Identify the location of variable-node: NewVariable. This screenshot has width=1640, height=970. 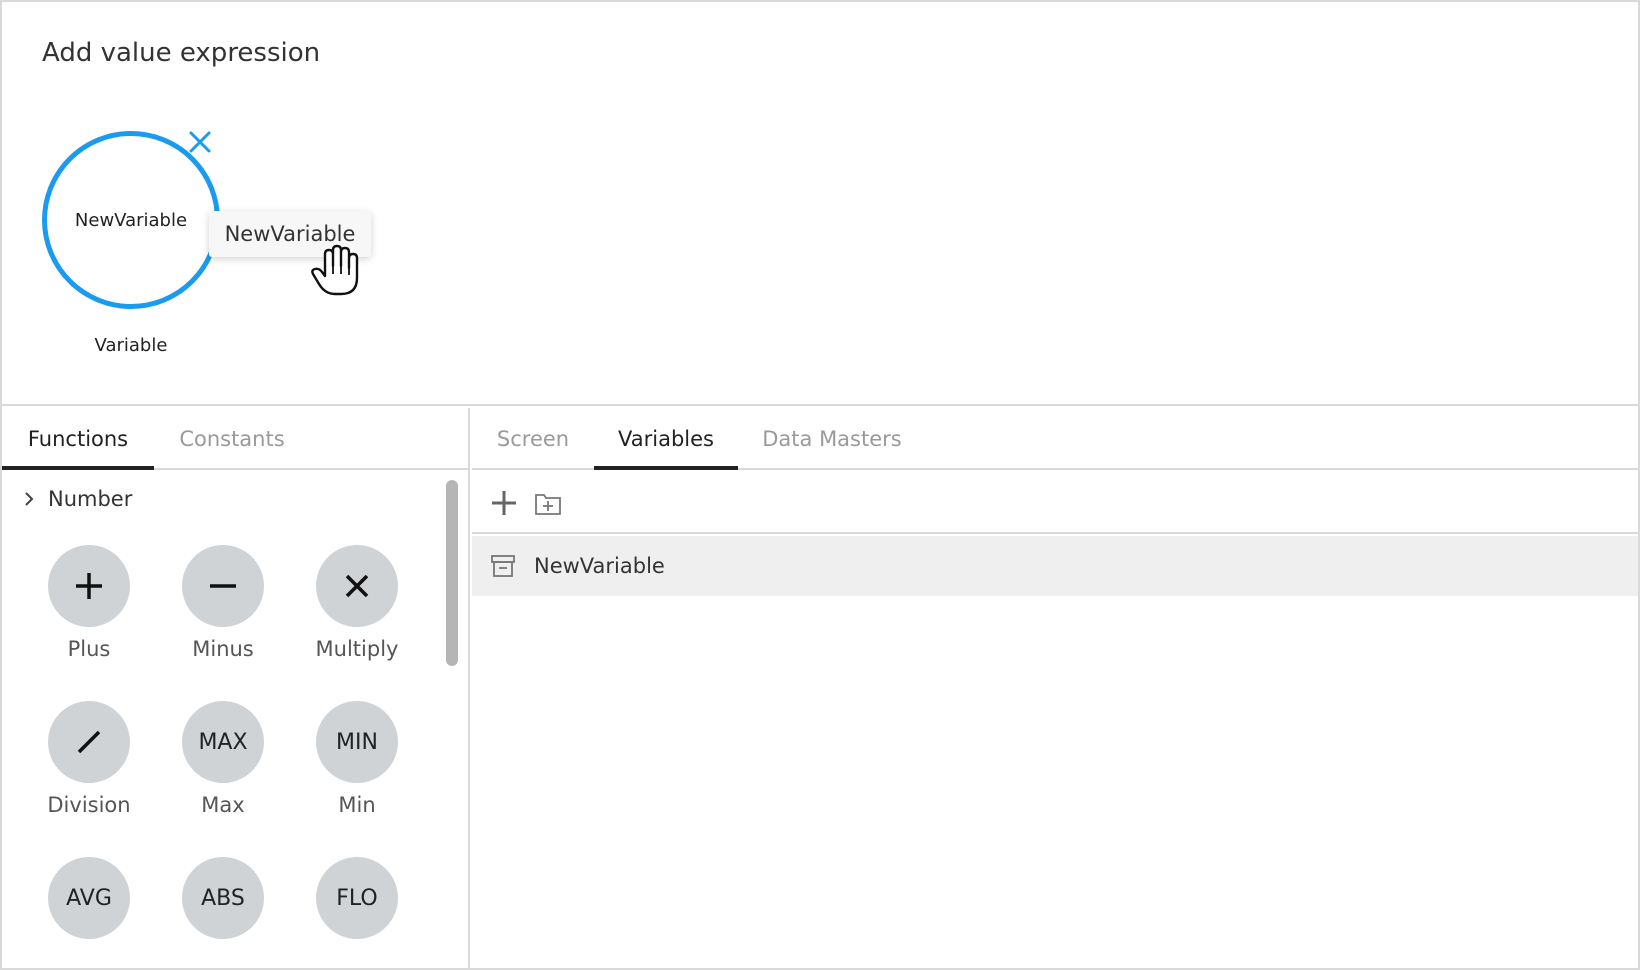
(131, 220).